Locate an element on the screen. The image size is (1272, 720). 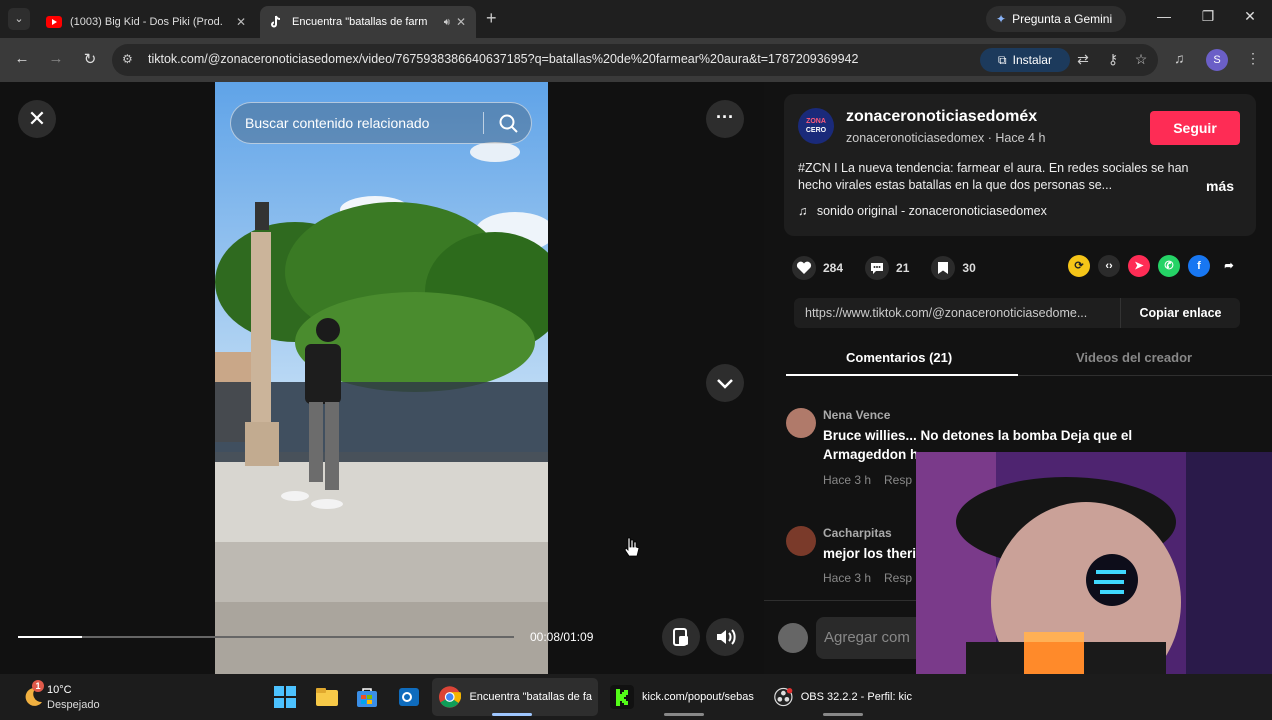
weather-temp: 10°C is located at coordinates (59, 690).